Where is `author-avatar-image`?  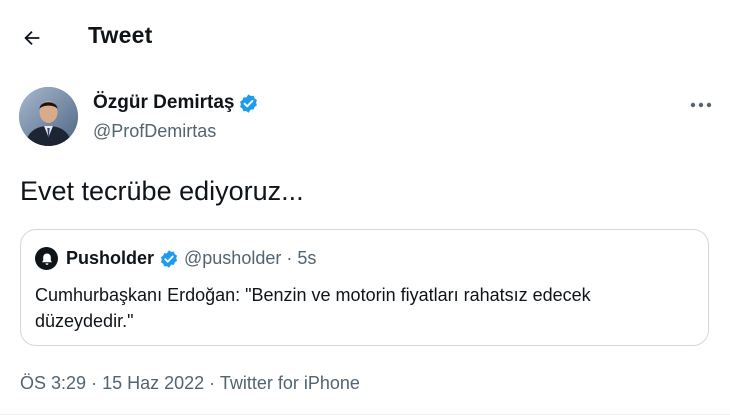
author-avatar-image is located at coordinates (48, 116).